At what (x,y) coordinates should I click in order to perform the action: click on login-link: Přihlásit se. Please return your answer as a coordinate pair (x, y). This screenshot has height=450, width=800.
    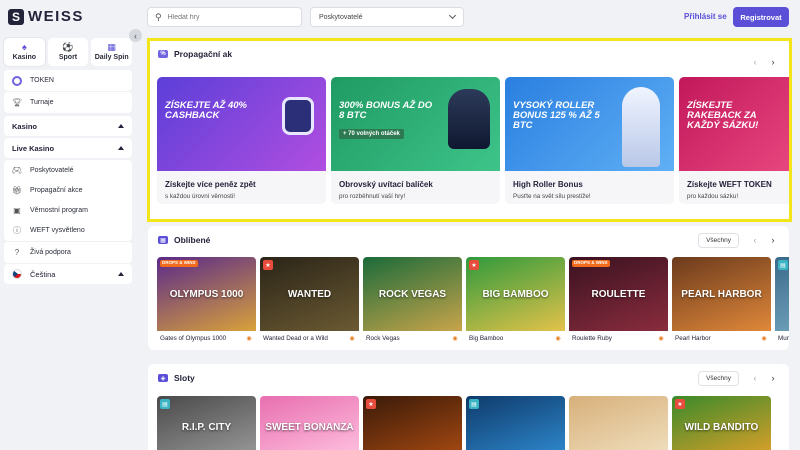
    Looking at the image, I should click on (705, 16).